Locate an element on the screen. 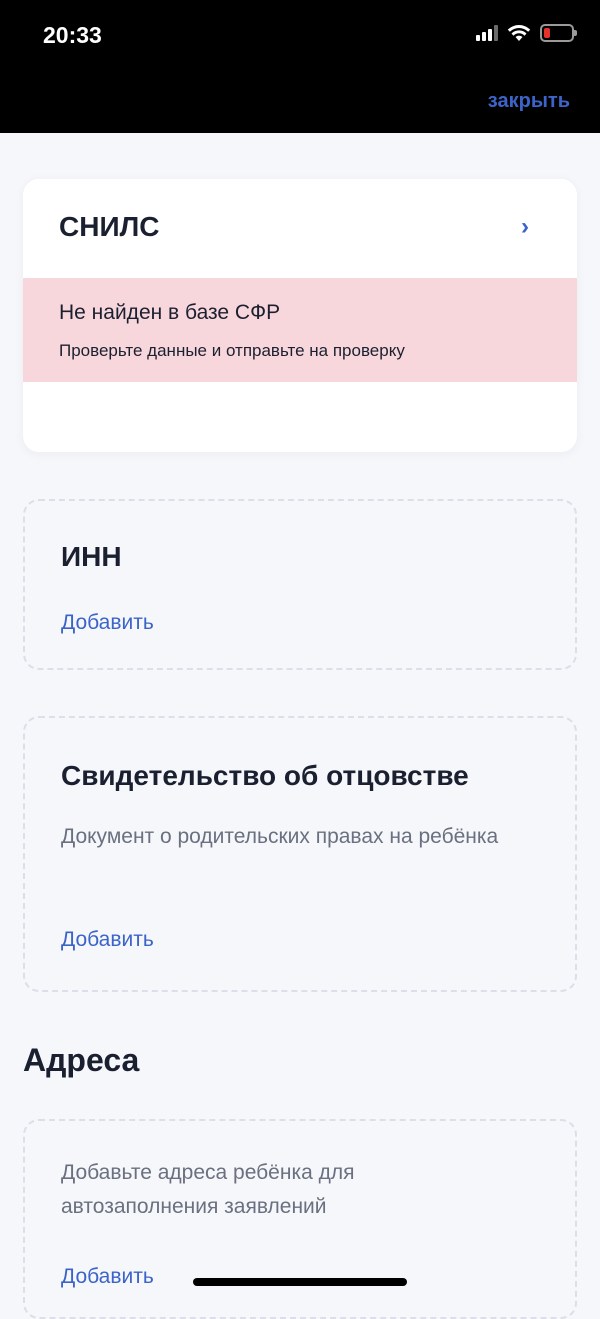 The image size is (600, 1319). addresses-add-button: Добавить is located at coordinates (107, 1277).